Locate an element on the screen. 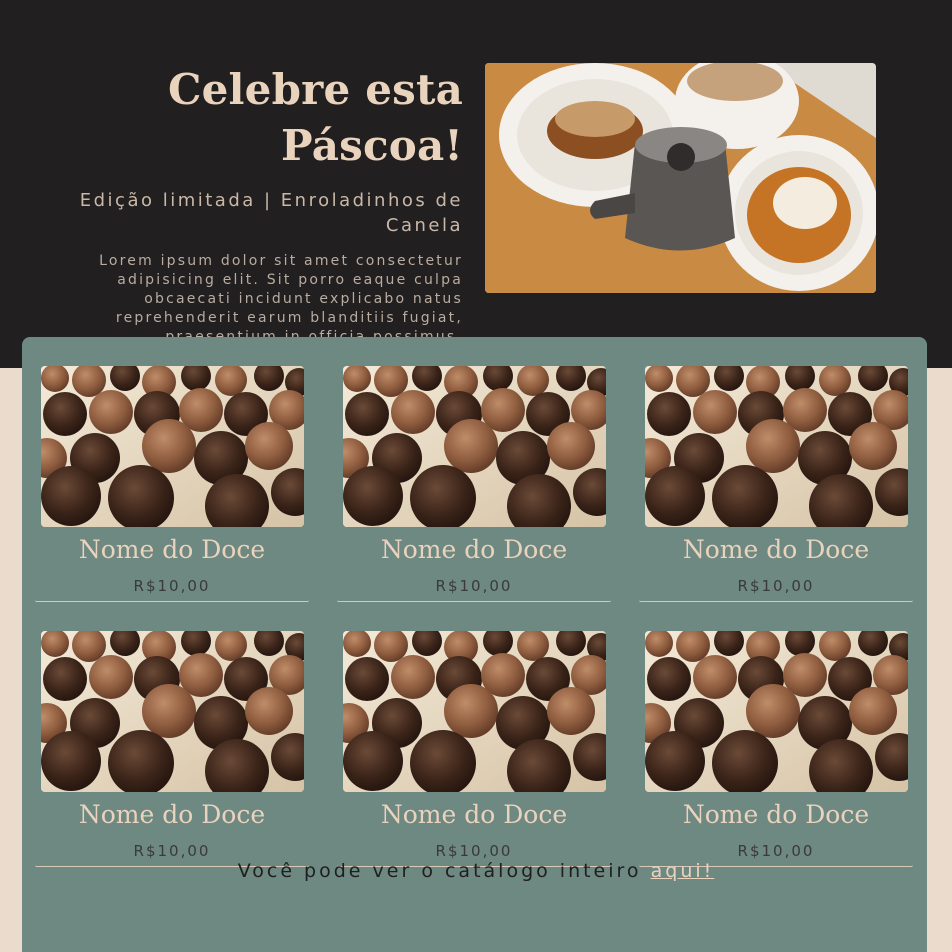 This screenshot has width=952, height=952. catalog-footer: Você pode ver o catálogo inteiro aqui! is located at coordinates (476, 871).